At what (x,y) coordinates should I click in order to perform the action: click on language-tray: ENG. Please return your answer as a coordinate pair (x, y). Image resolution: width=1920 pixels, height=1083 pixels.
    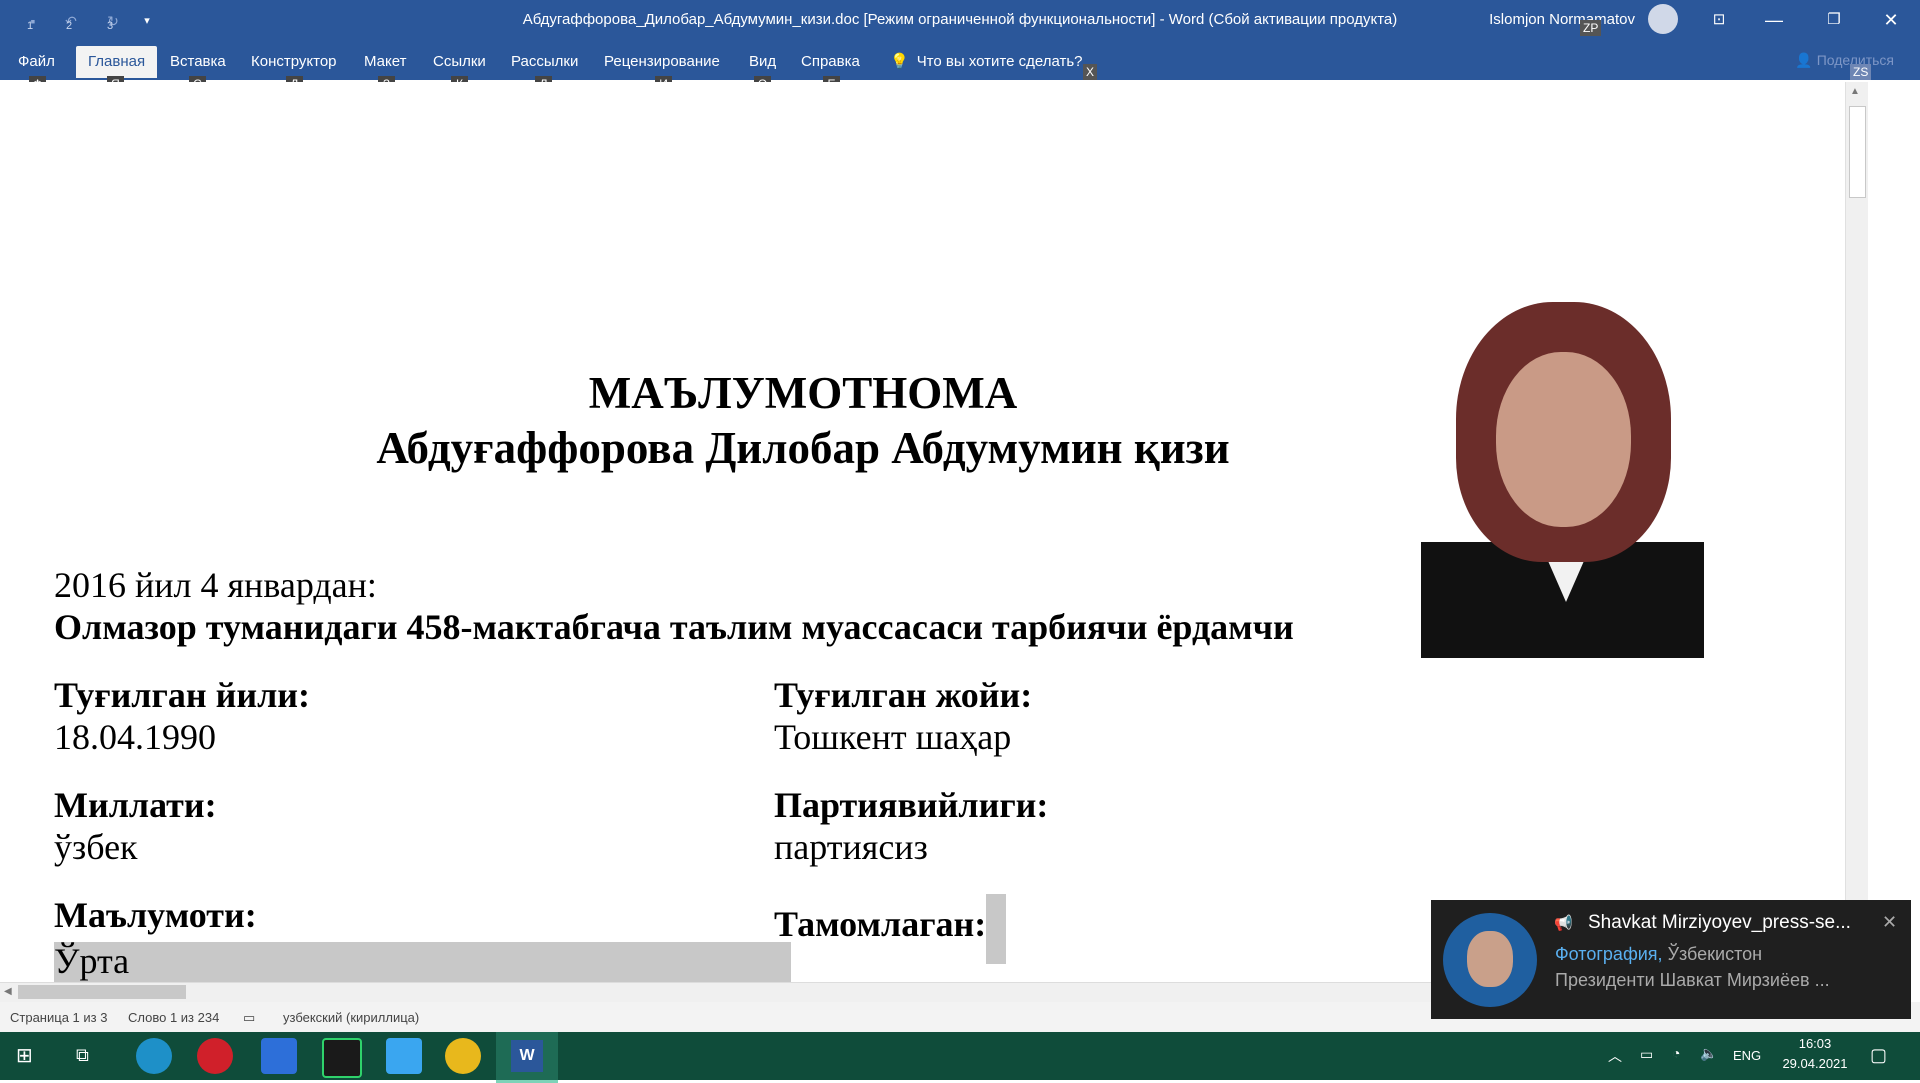
    Looking at the image, I should click on (1747, 1055).